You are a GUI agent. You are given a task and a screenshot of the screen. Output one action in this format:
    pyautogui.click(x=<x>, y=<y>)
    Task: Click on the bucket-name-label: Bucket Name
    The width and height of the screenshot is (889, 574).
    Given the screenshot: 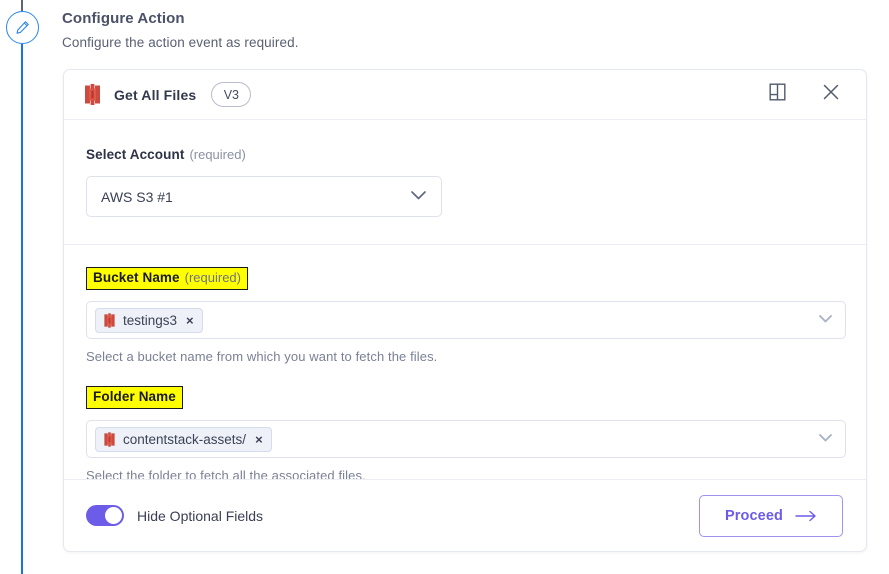 What is the action you would take?
    pyautogui.click(x=136, y=277)
    